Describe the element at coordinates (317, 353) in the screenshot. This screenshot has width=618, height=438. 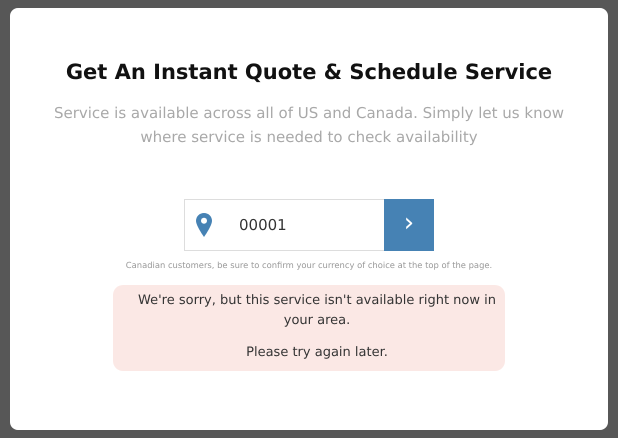
I see `alert-message: Please try again later.` at that location.